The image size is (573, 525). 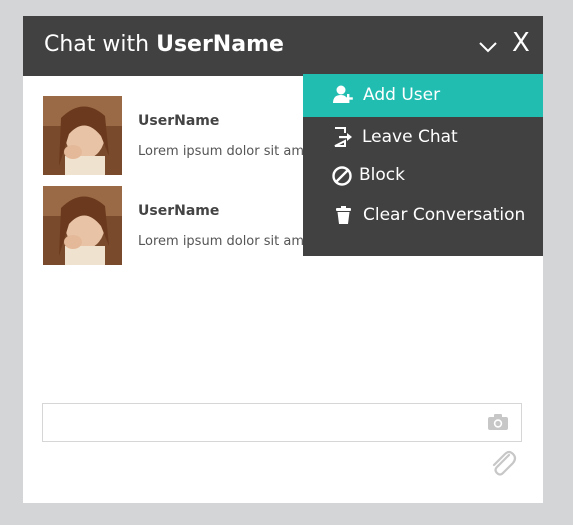 What do you see at coordinates (382, 175) in the screenshot?
I see `menu-item-label: Block` at bounding box center [382, 175].